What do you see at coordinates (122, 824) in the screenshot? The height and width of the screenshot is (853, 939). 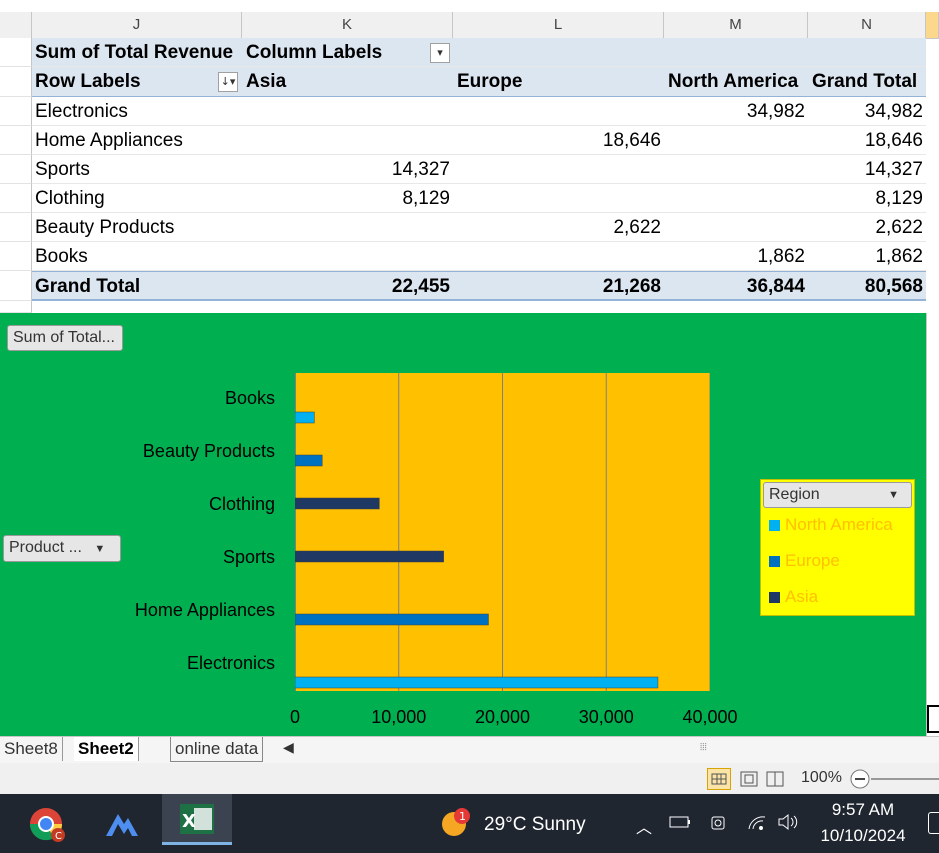 I see `vpn-app-icon` at bounding box center [122, 824].